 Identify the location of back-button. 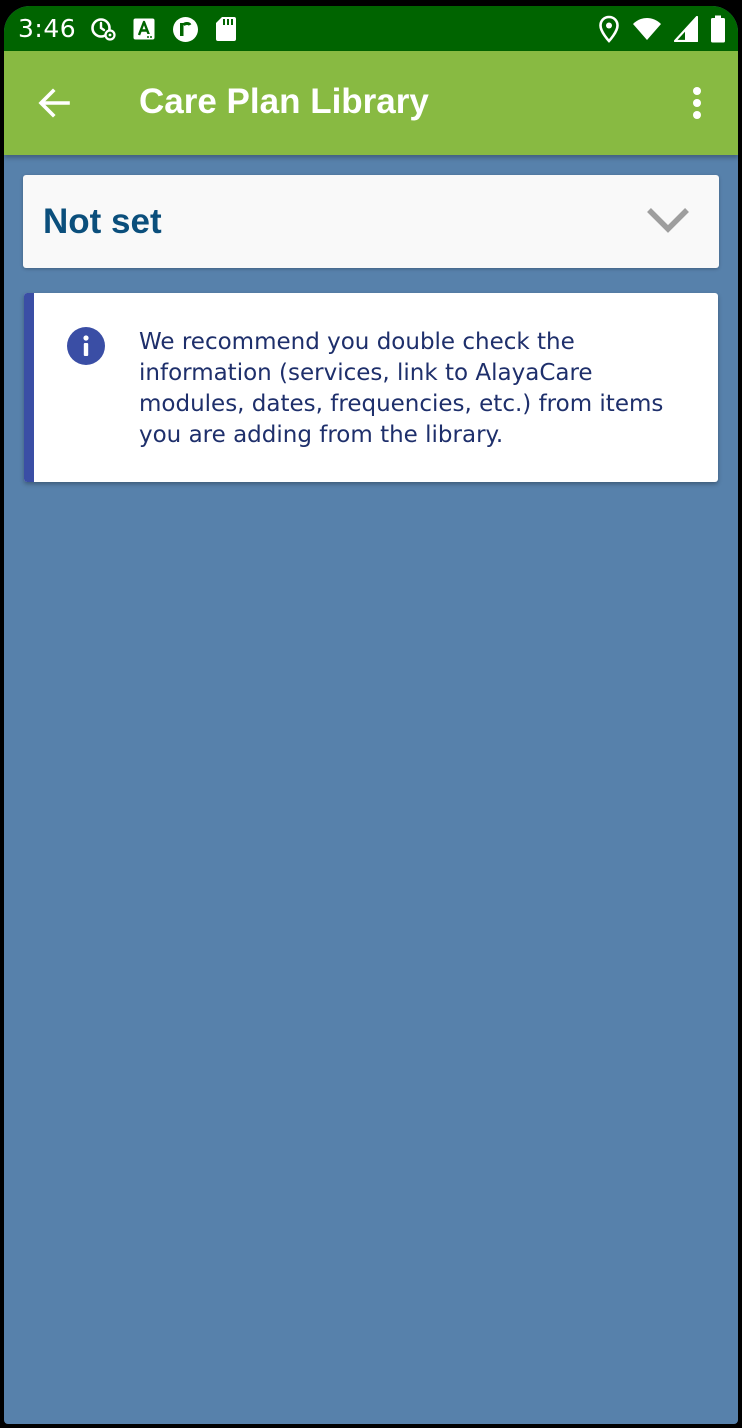
(54, 103).